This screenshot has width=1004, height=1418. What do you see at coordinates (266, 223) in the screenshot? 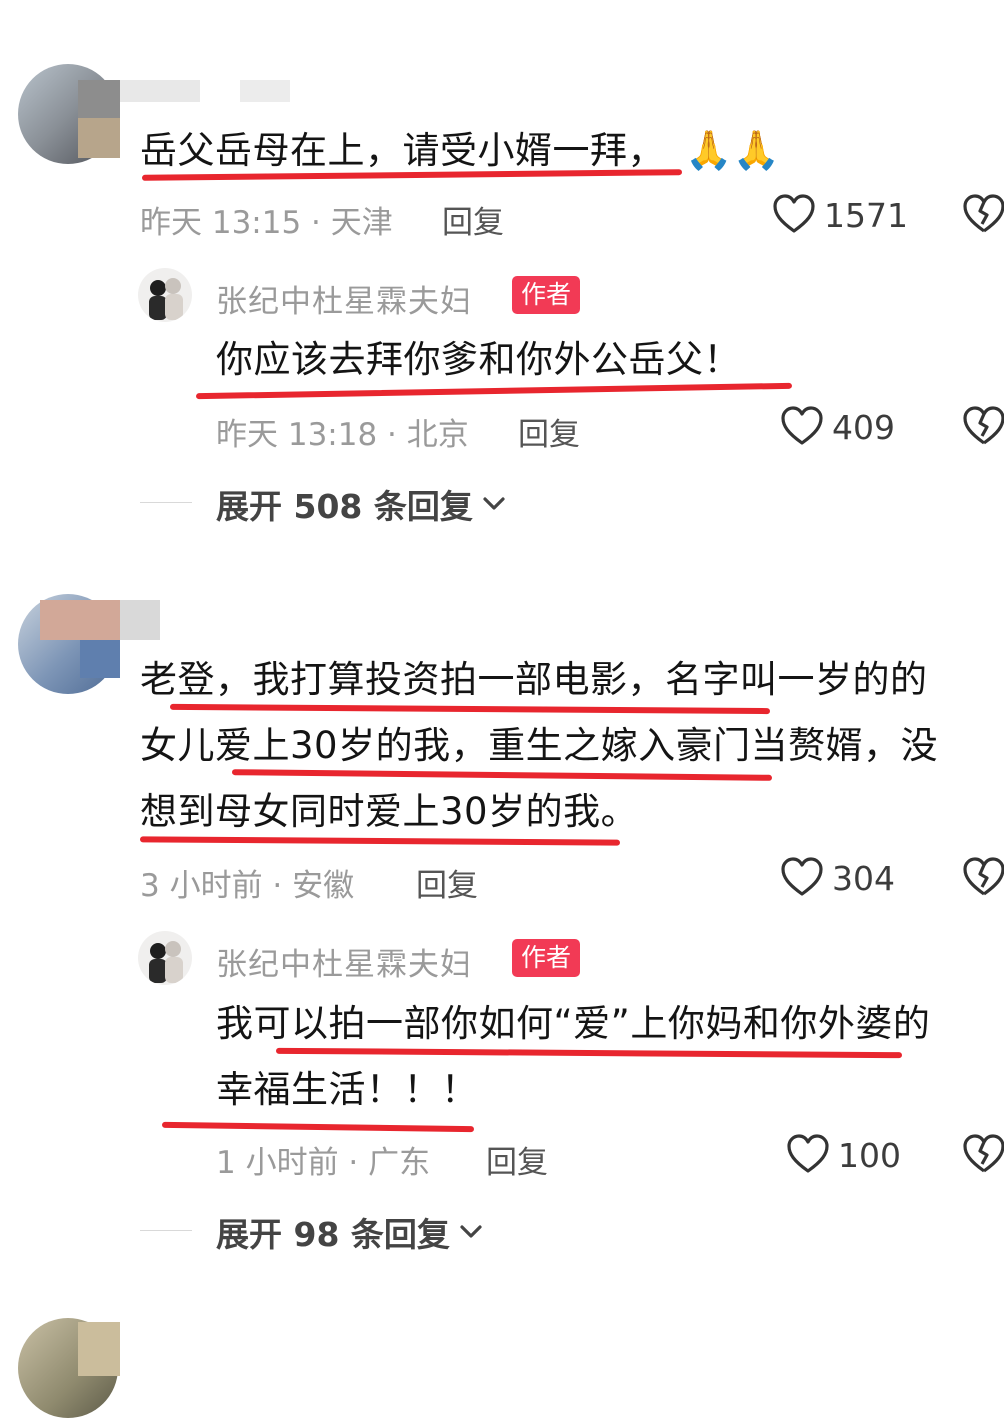
I see `comment-meta: 昨天 13:15 · 天津` at bounding box center [266, 223].